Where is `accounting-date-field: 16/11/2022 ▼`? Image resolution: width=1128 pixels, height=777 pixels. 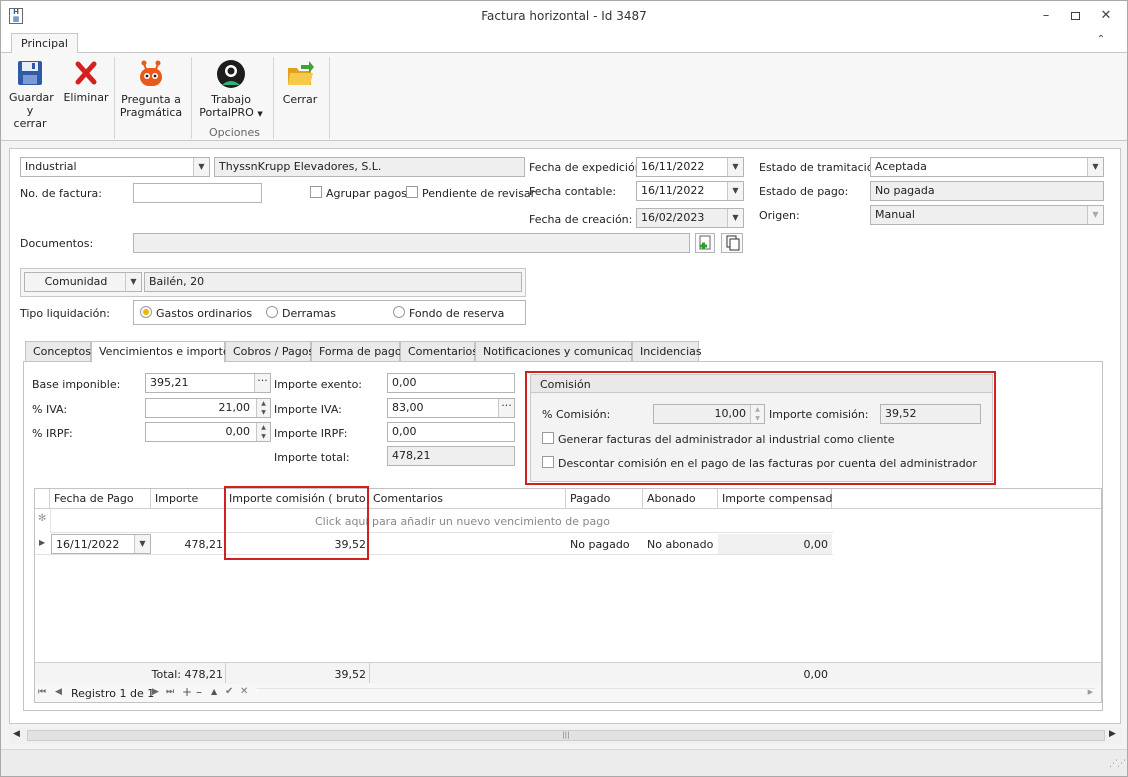
accounting-date-field: 16/11/2022 ▼ is located at coordinates (690, 191).